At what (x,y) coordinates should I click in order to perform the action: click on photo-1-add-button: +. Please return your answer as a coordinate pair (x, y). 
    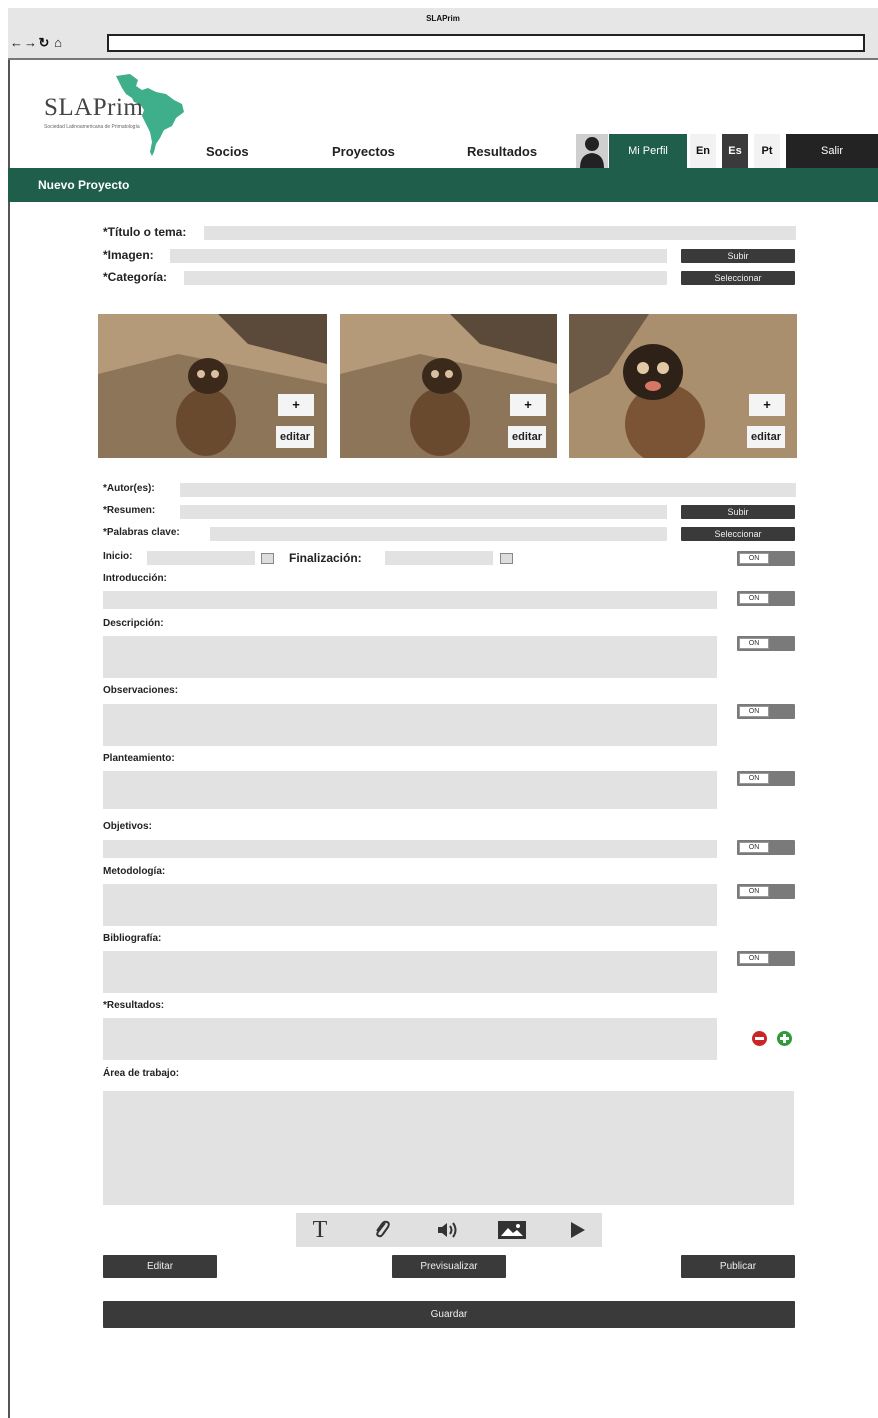
    Looking at the image, I should click on (296, 405).